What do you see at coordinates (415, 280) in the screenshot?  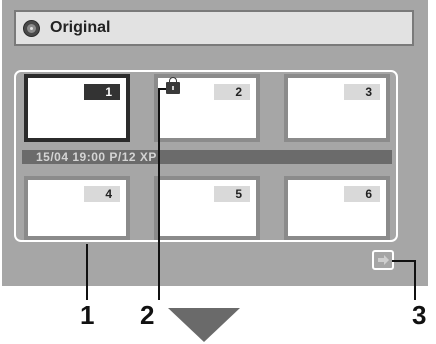 I see `callout-line-3-vertical` at bounding box center [415, 280].